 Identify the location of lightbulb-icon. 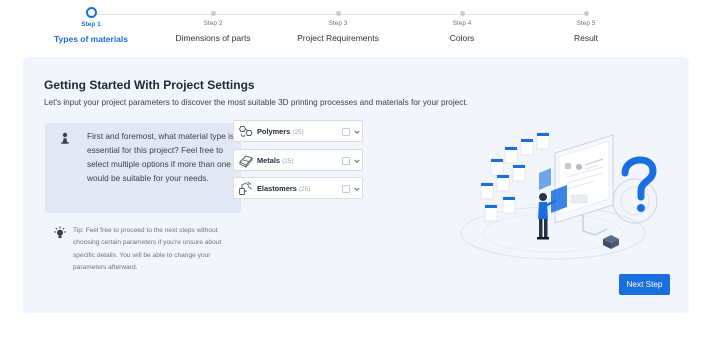
(60, 232).